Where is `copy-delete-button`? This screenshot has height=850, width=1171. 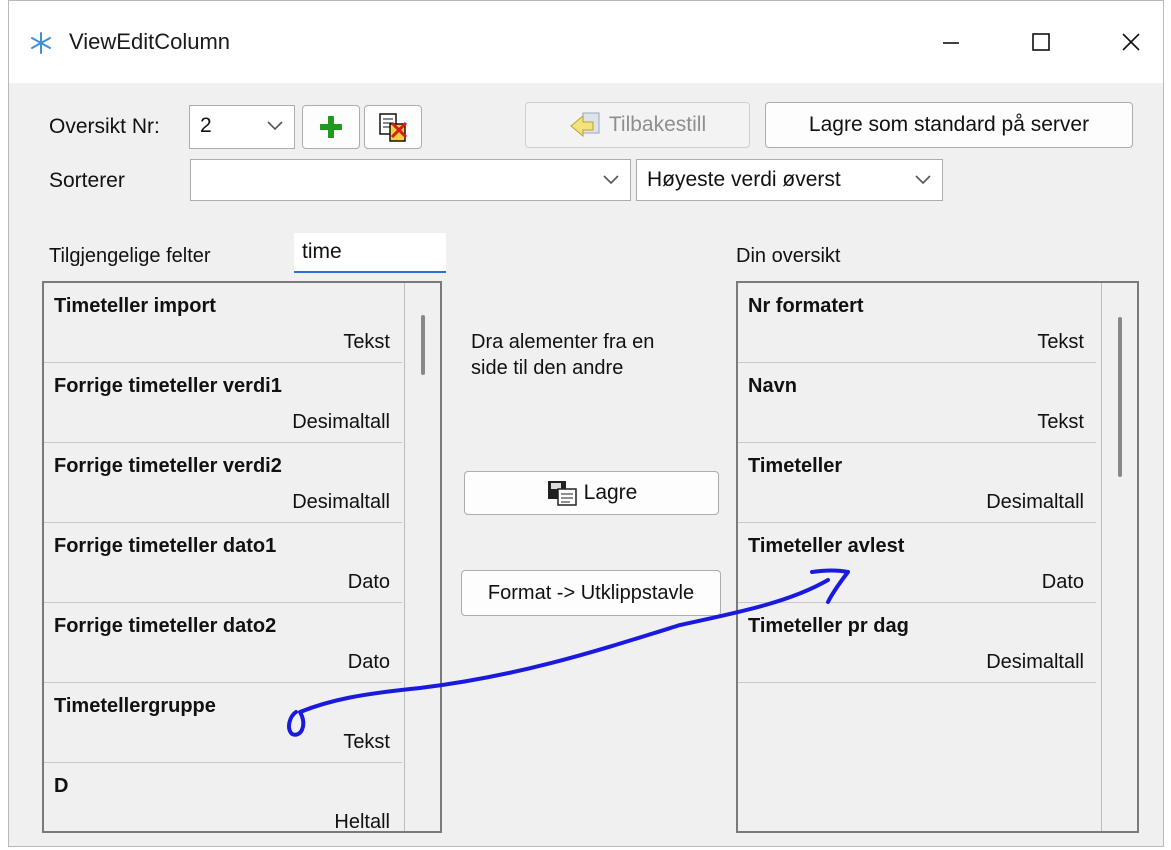 copy-delete-button is located at coordinates (393, 127).